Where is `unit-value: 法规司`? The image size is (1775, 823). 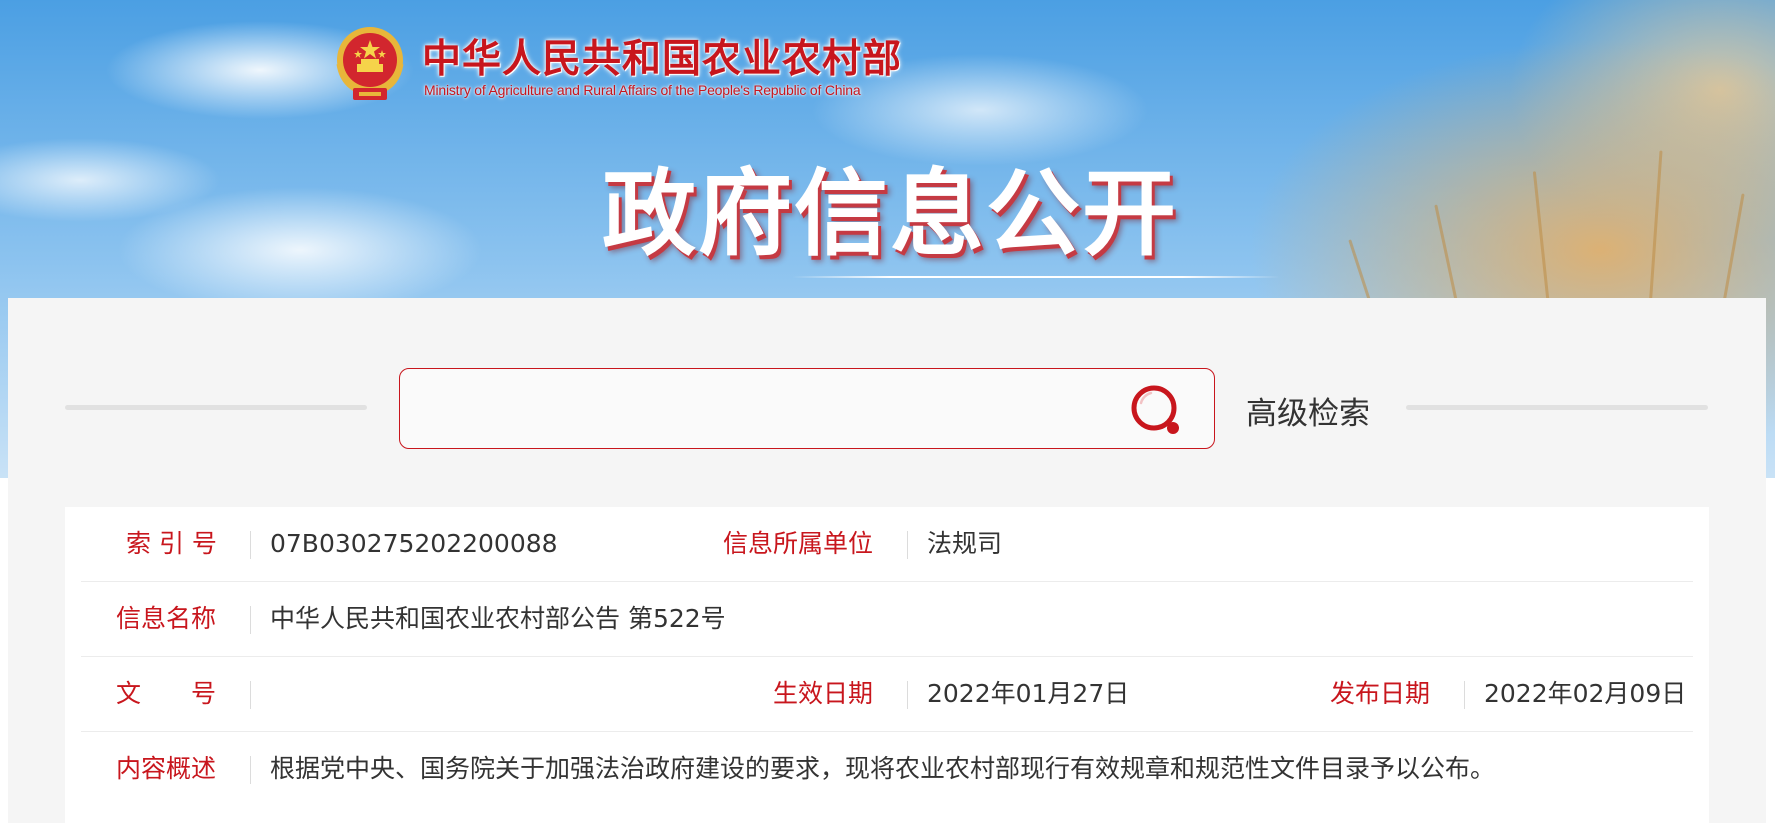 unit-value: 法规司 is located at coordinates (965, 543).